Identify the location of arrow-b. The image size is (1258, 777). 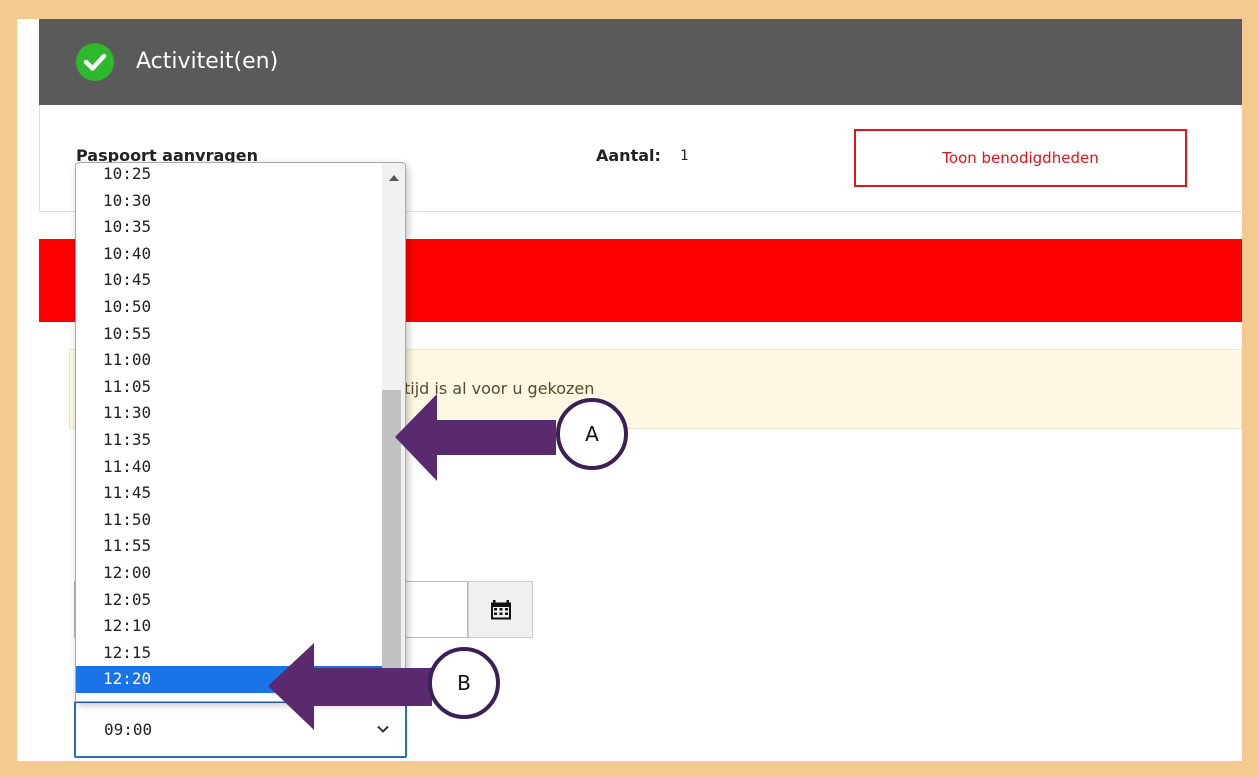
(350, 686).